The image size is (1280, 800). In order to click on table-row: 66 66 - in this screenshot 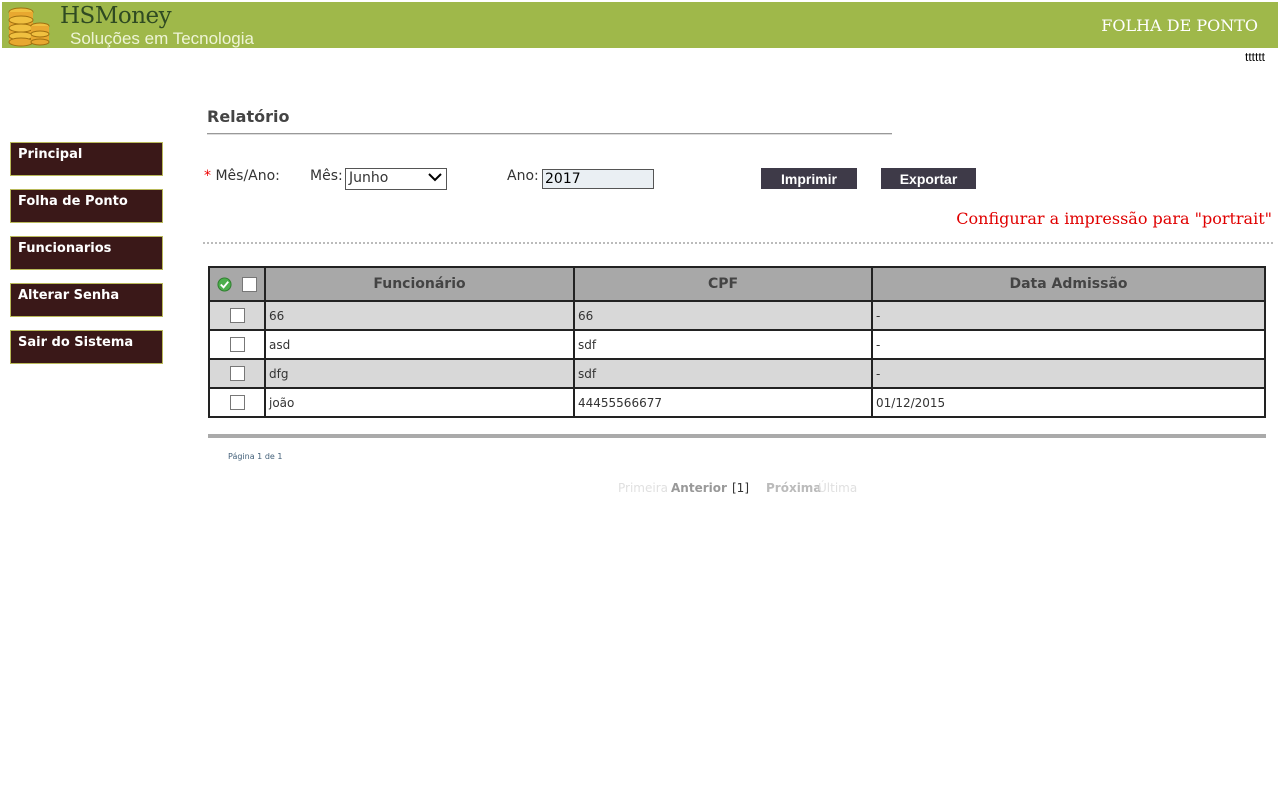, I will do `click(737, 315)`.